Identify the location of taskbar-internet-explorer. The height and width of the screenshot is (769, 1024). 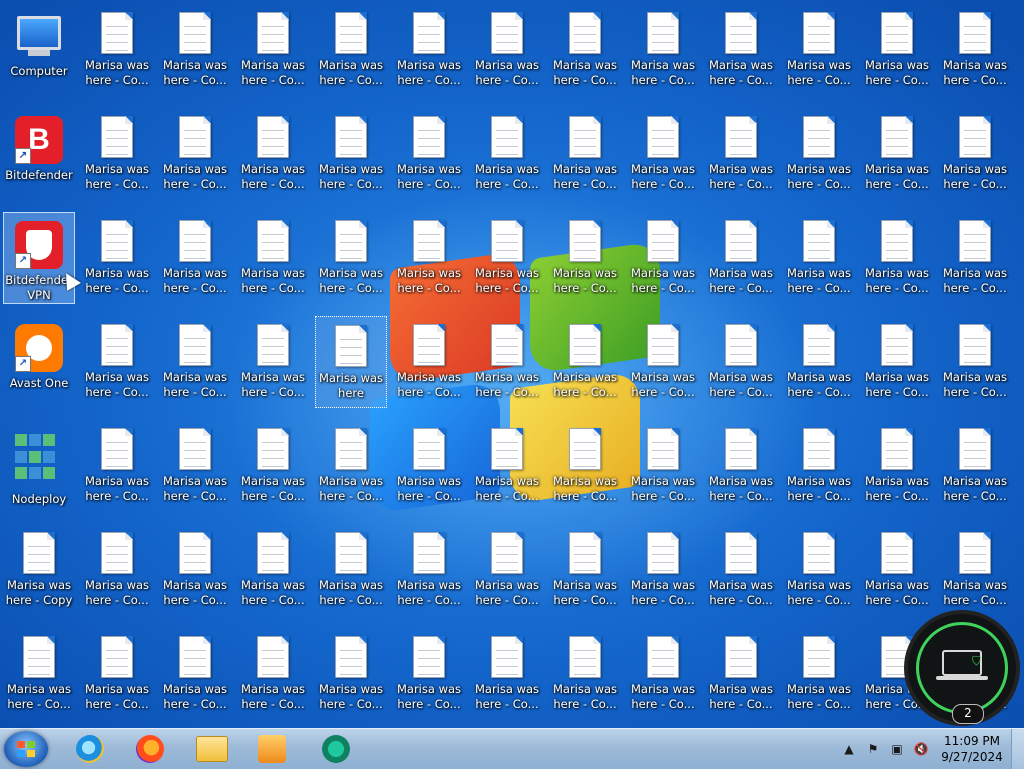
(90, 749).